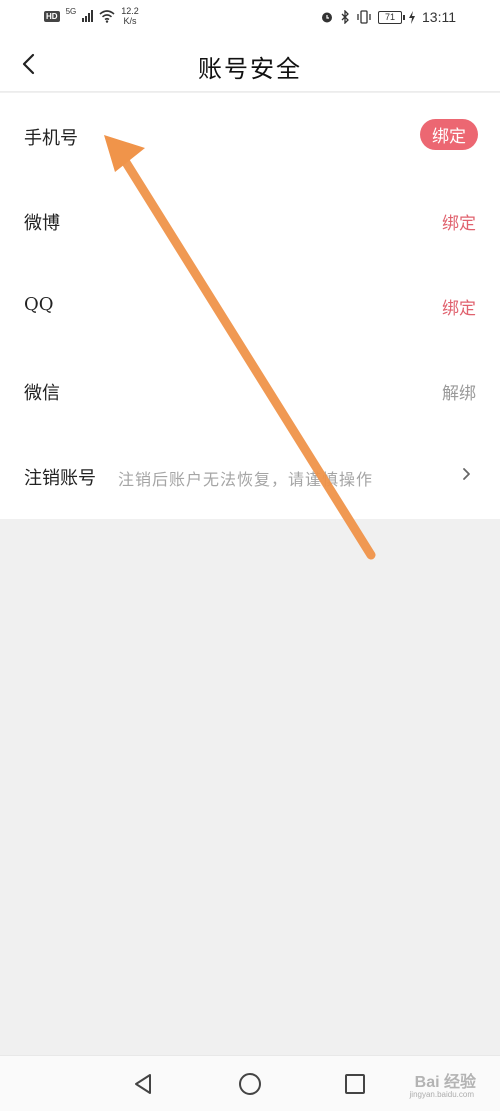 The width and height of the screenshot is (500, 1111). Describe the element at coordinates (88, 16) in the screenshot. I see `signal-icon` at that location.